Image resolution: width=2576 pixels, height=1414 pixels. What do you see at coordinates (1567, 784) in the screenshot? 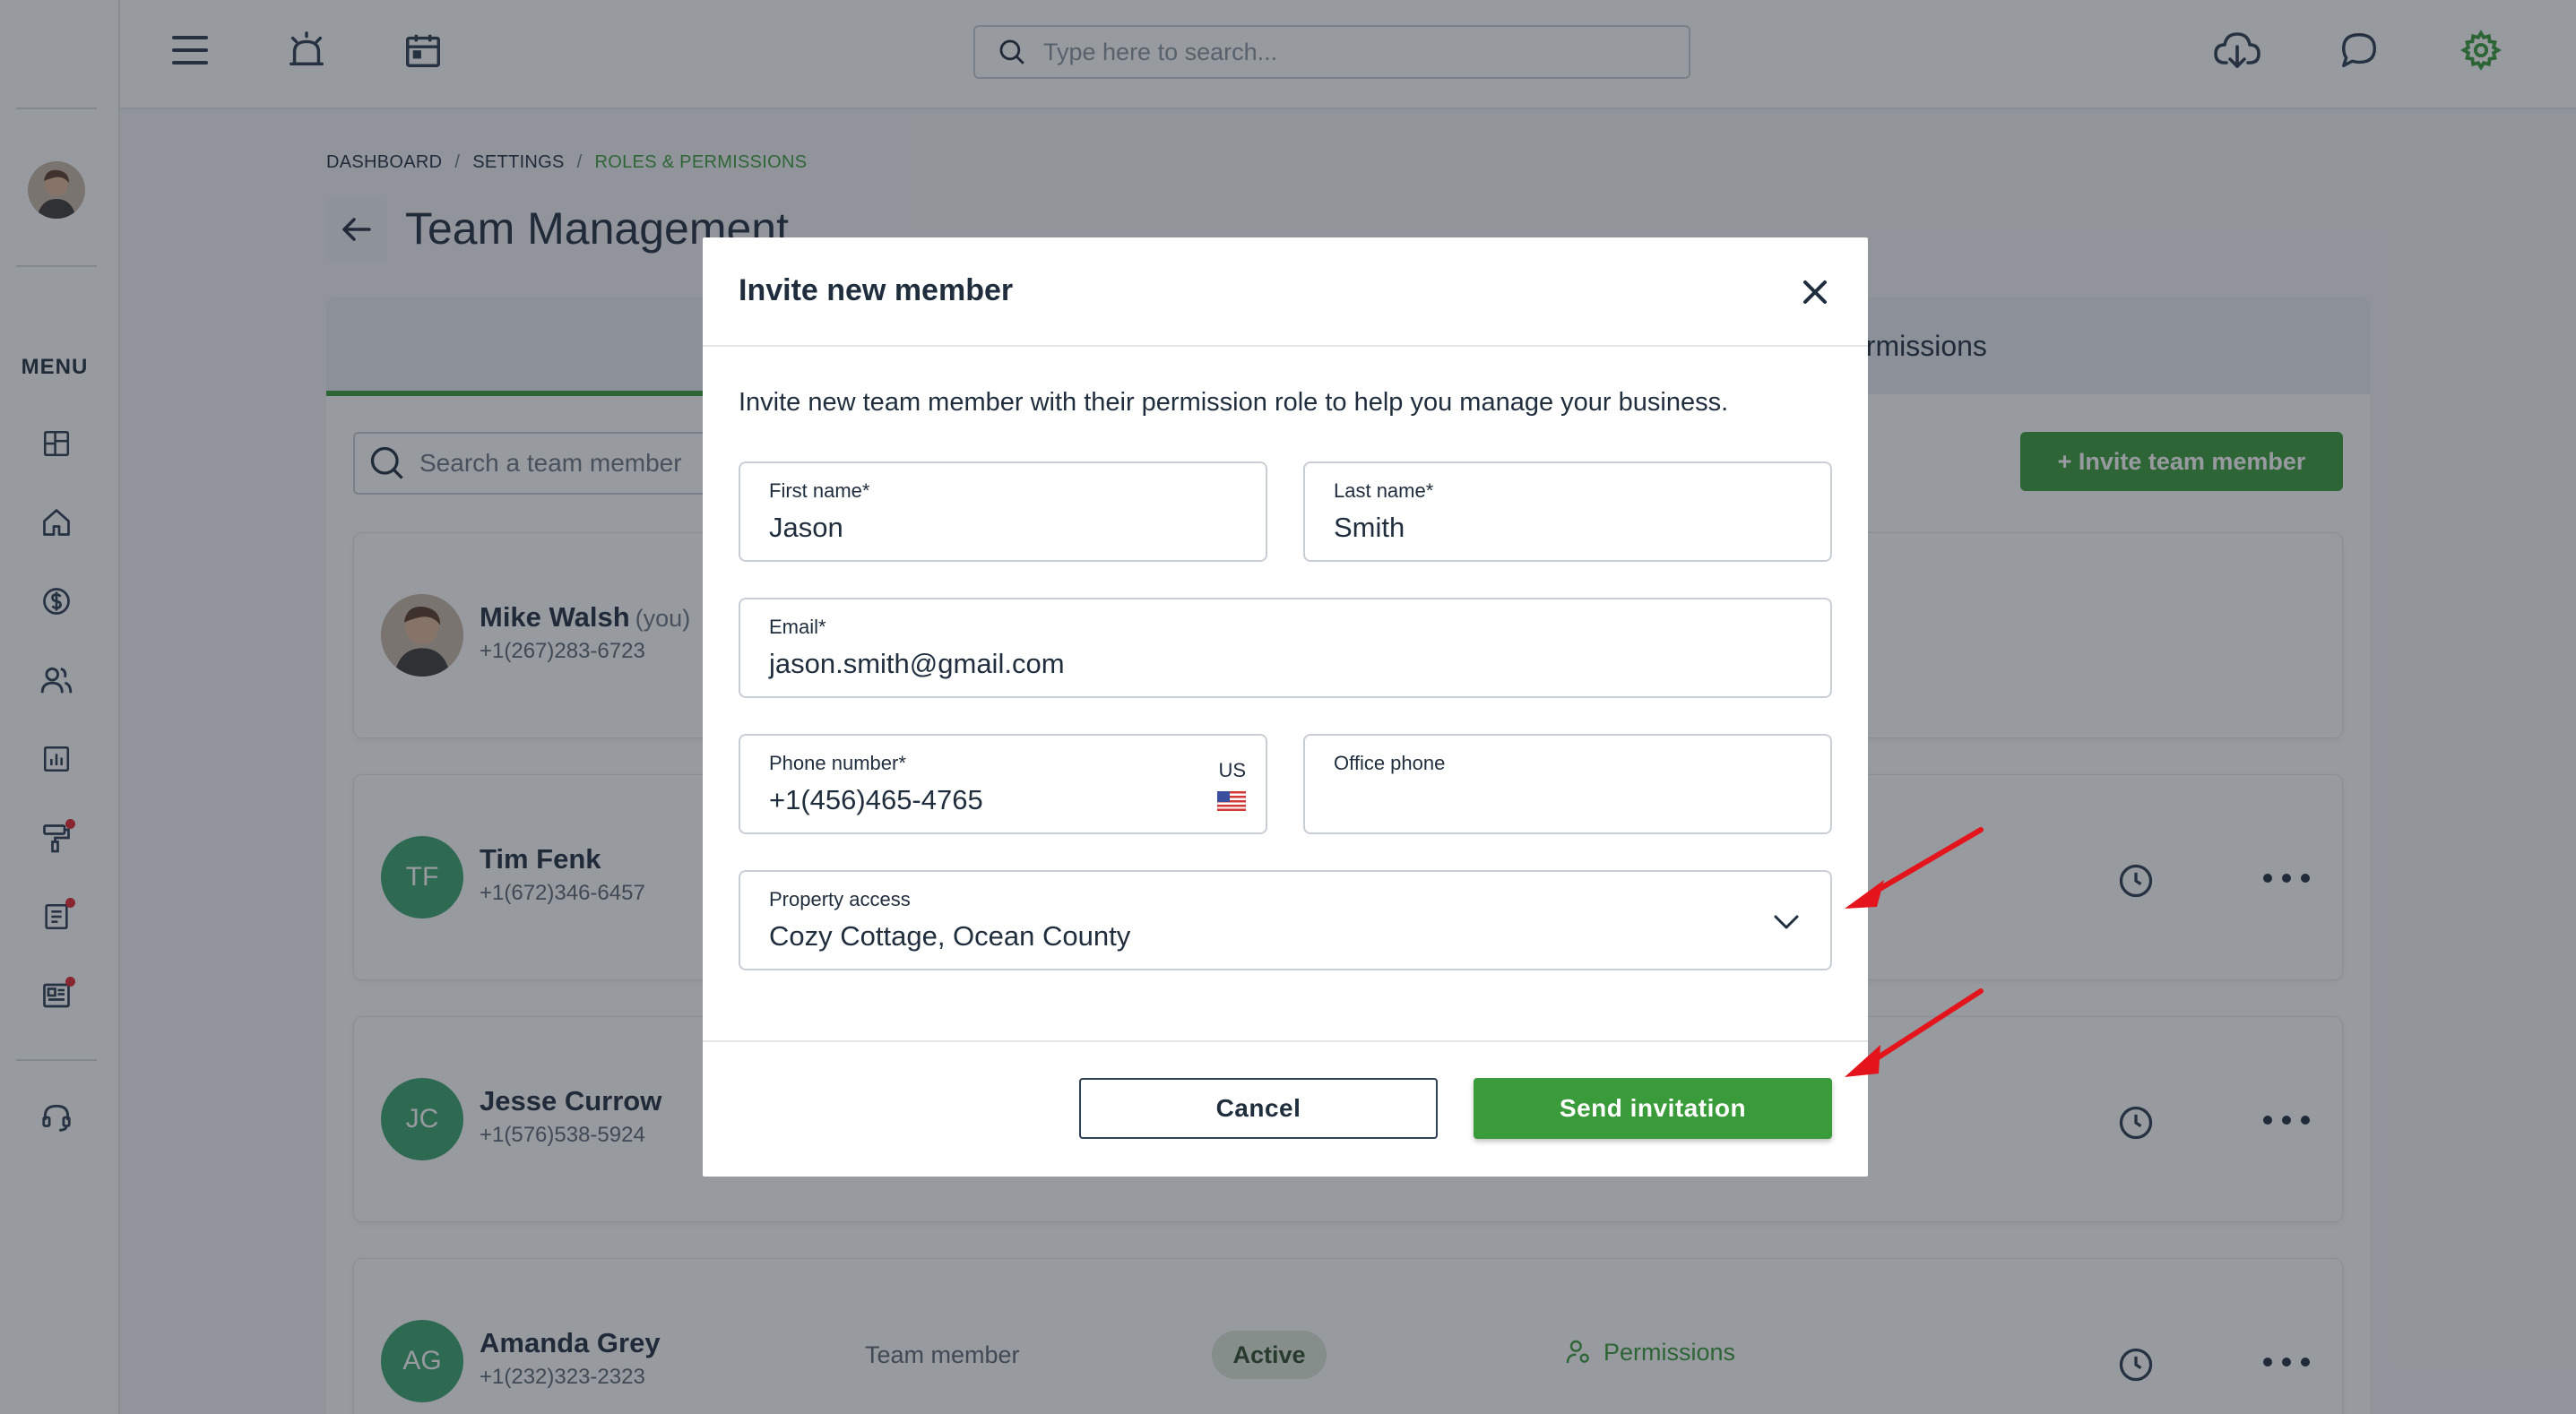
I see `office-phone-field: Office phone` at bounding box center [1567, 784].